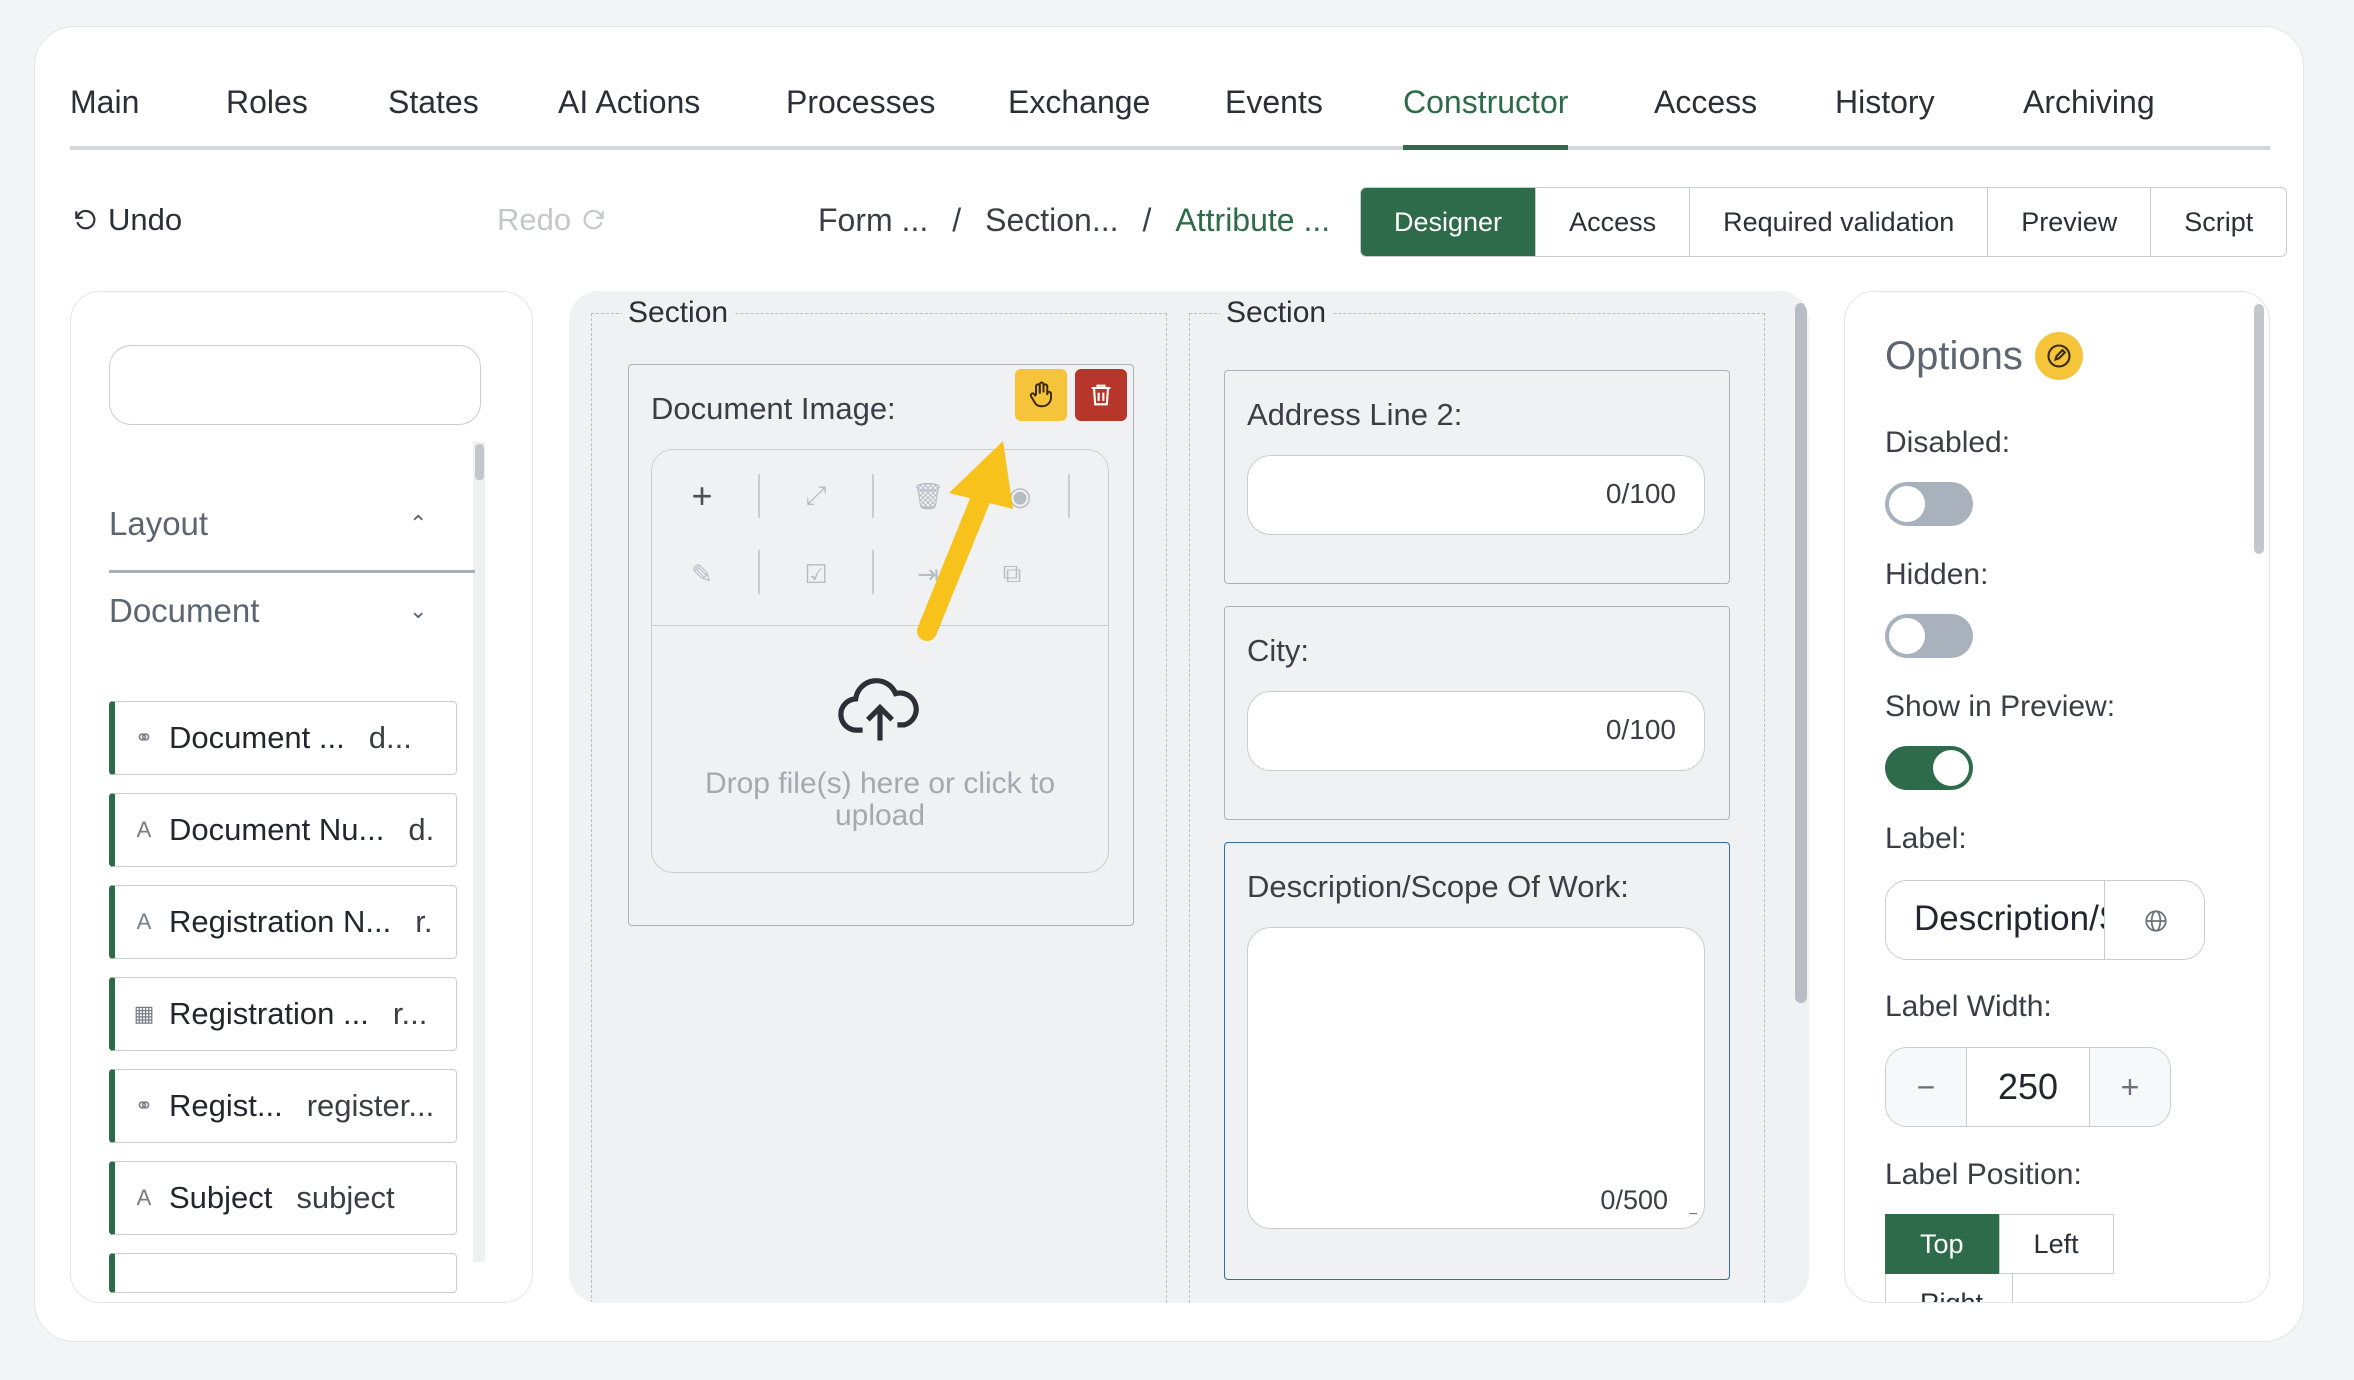 This screenshot has height=1380, width=2354. I want to click on toggle-knob, so click(1907, 636).